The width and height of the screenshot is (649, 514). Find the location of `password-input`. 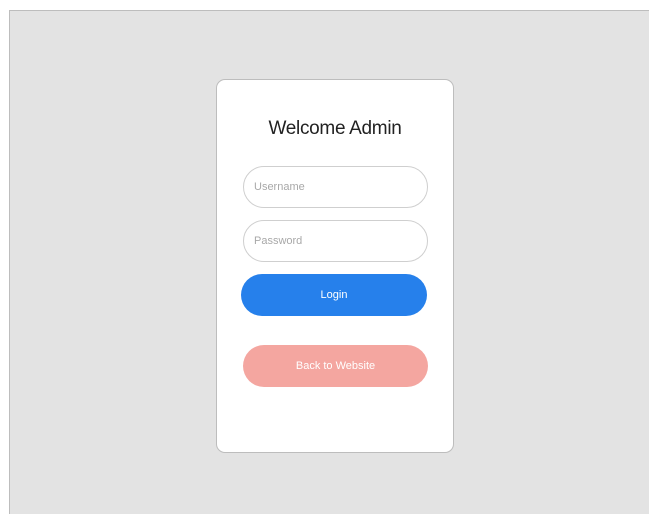

password-input is located at coordinates (335, 241).